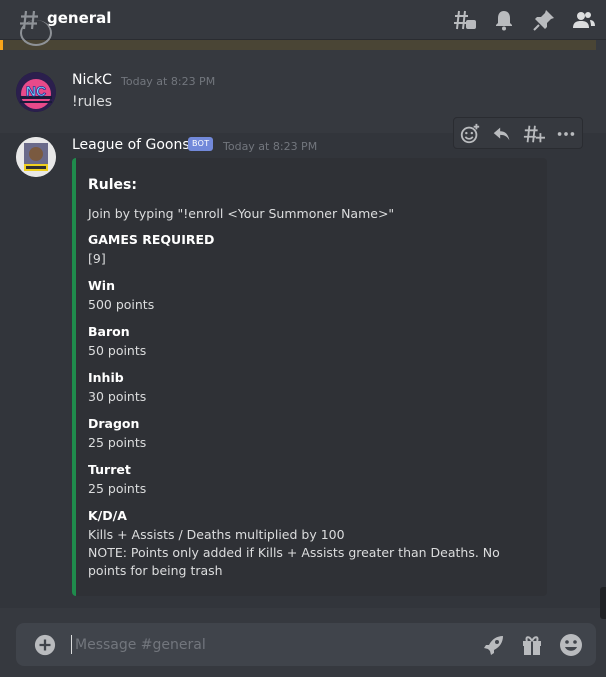 The height and width of the screenshot is (677, 606). Describe the element at coordinates (131, 145) in the screenshot. I see `message-username: League of Goons` at that location.